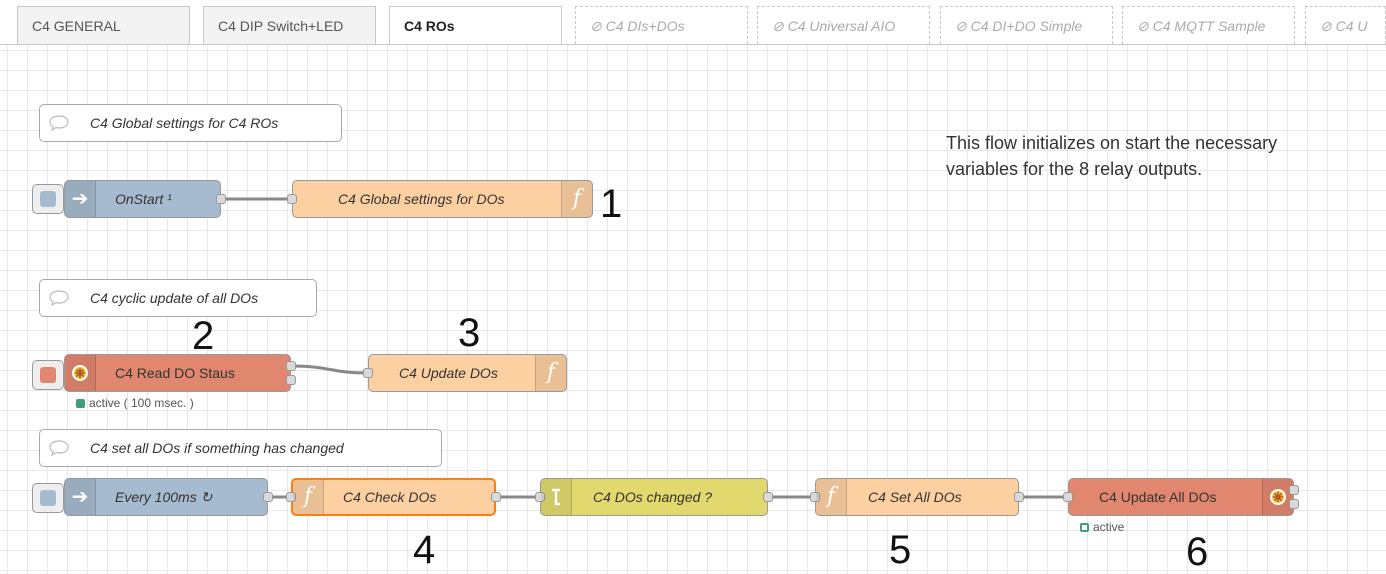  I want to click on annotation-number-2: 2, so click(203, 336).